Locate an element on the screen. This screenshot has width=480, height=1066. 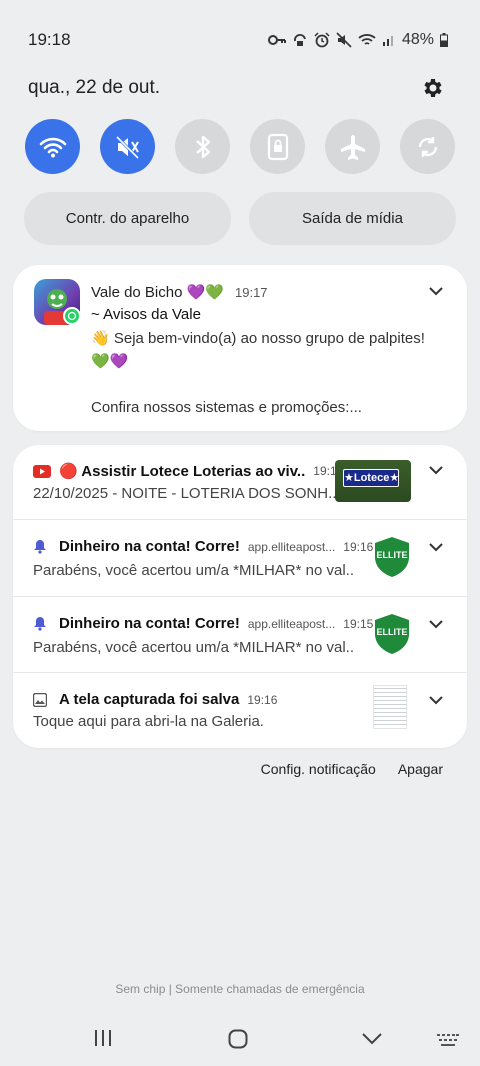
signal-icon is located at coordinates (387, 41).